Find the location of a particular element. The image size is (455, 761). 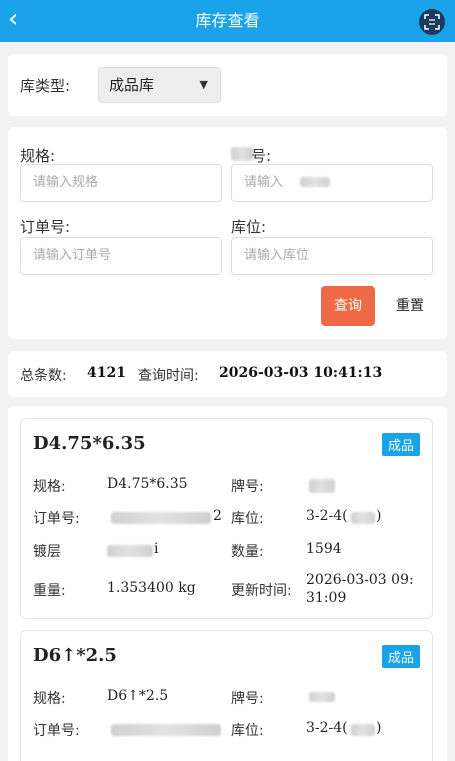

app-header: ‹ 库存查看 is located at coordinates (227, 21).